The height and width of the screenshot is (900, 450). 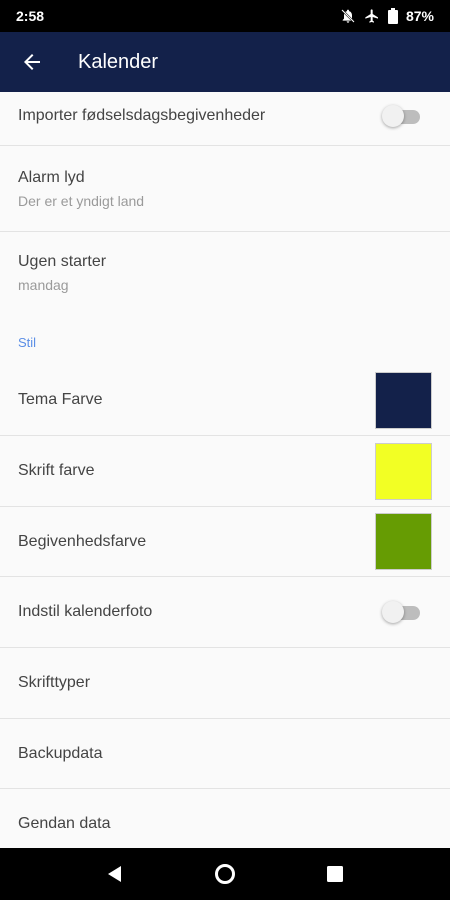 I want to click on setting-font-color: Skrift farve, so click(x=225, y=471).